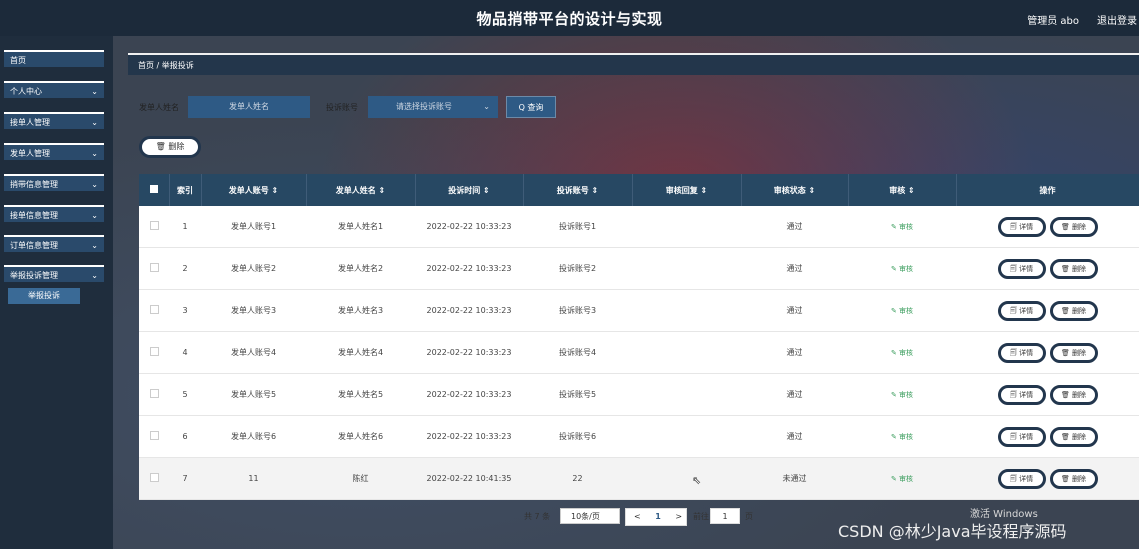 The image size is (1139, 549). Describe the element at coordinates (44, 296) in the screenshot. I see `sidebar-subitem-complaint: 举报投诉` at that location.